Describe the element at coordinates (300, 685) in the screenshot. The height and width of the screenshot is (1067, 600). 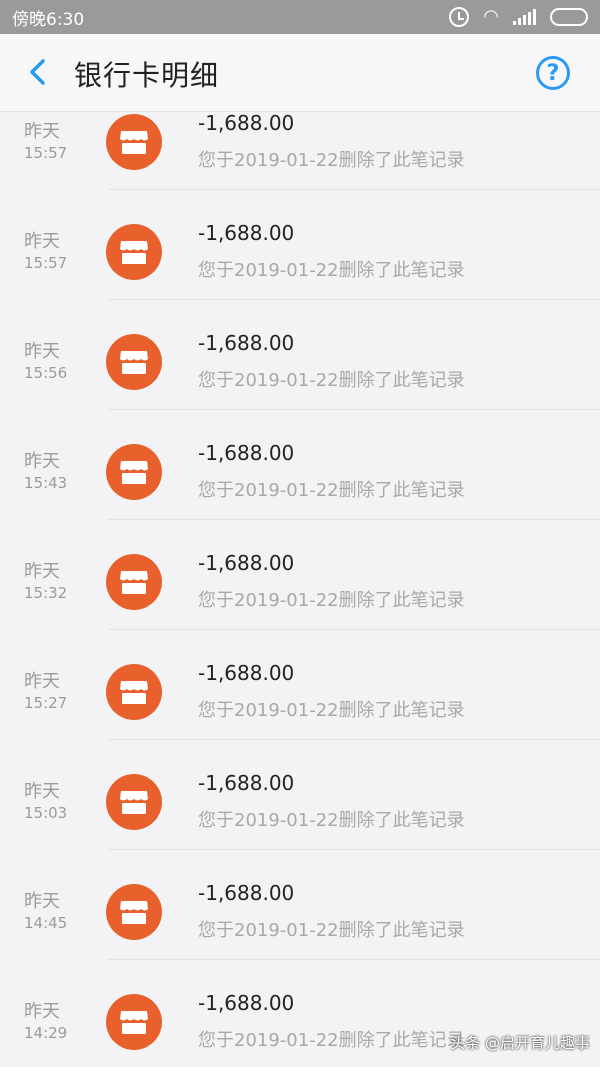
I see `transaction-row: 昨天 15:27 -1,688.00 您于2019-01-22删除了此笔记录` at that location.